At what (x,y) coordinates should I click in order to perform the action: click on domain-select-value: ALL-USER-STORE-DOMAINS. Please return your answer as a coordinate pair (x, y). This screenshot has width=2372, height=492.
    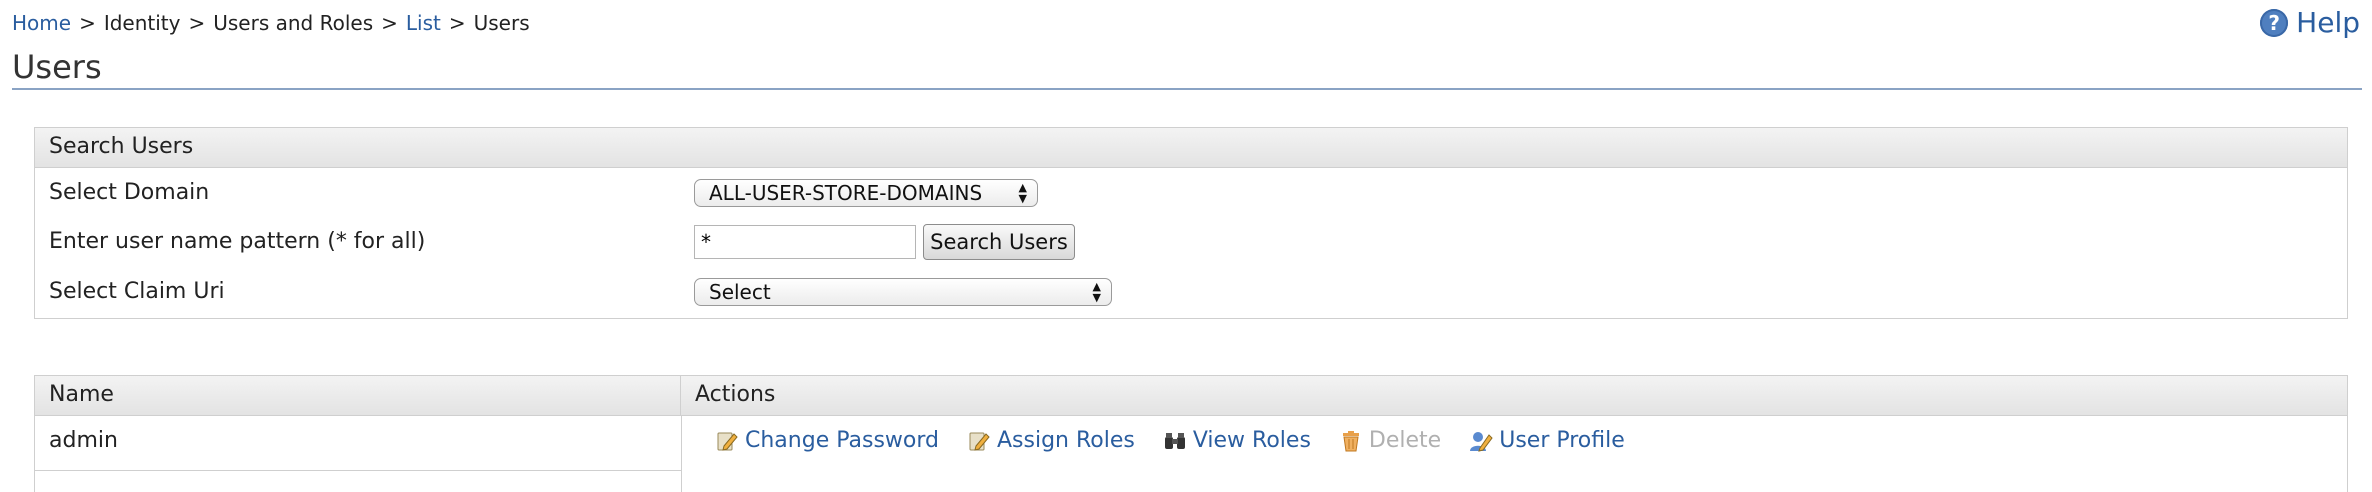
    Looking at the image, I should click on (846, 193).